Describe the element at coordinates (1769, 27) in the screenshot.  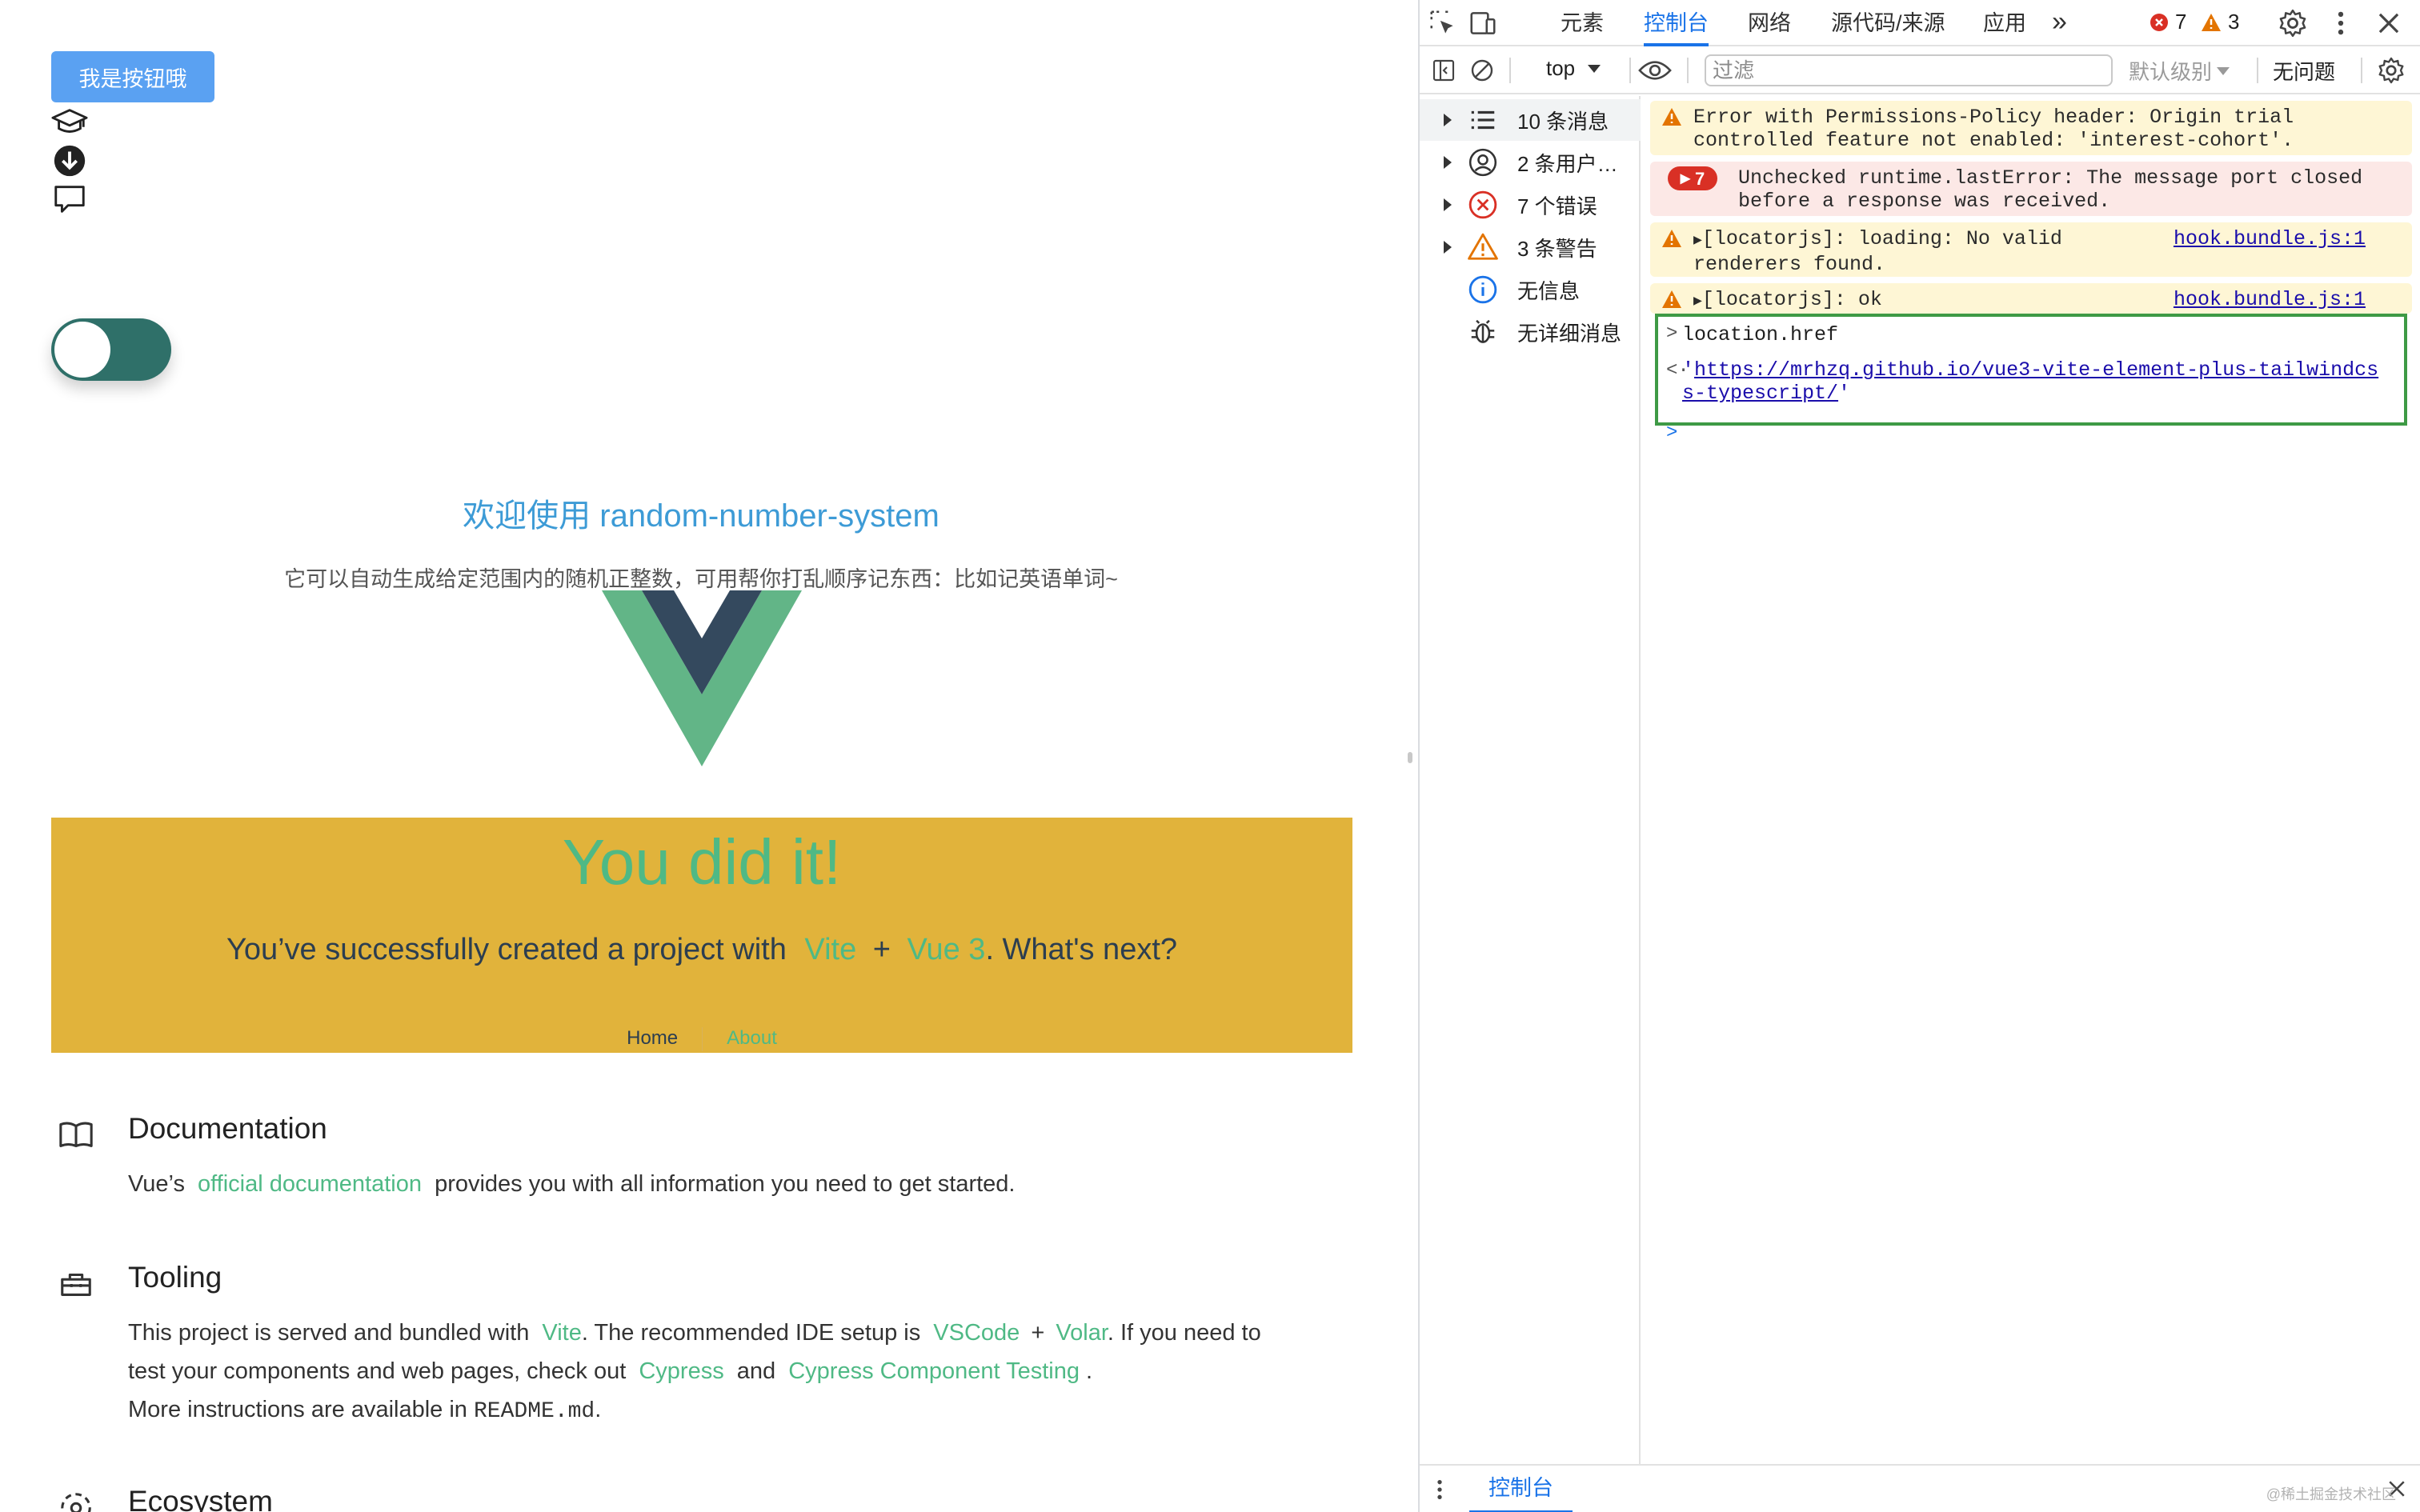
I see `tab-network: 网络` at that location.